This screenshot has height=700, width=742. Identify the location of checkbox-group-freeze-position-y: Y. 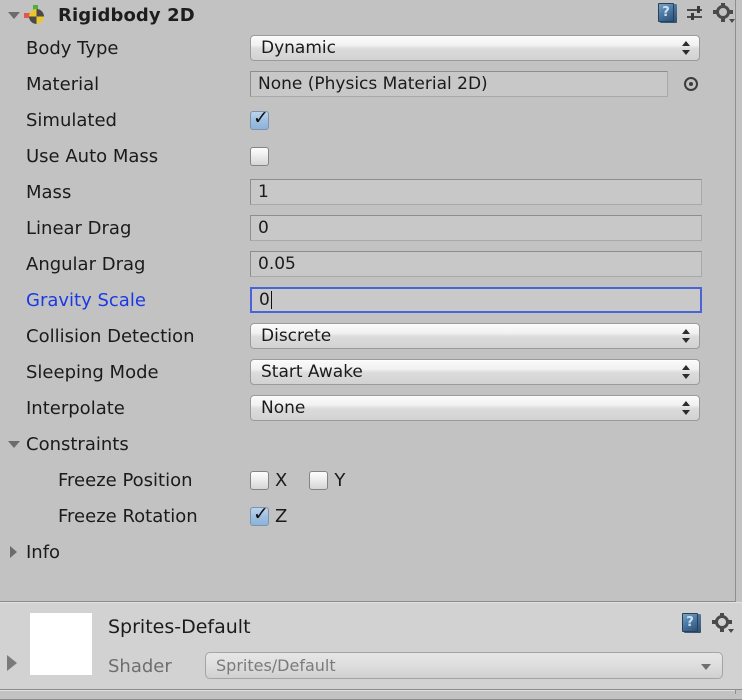
(327, 480).